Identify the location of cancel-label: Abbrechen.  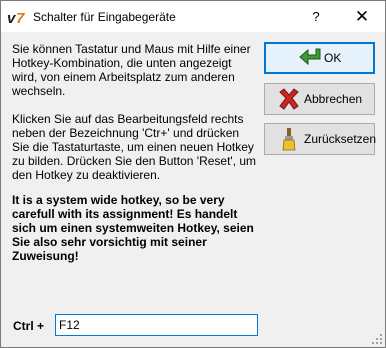
(333, 99).